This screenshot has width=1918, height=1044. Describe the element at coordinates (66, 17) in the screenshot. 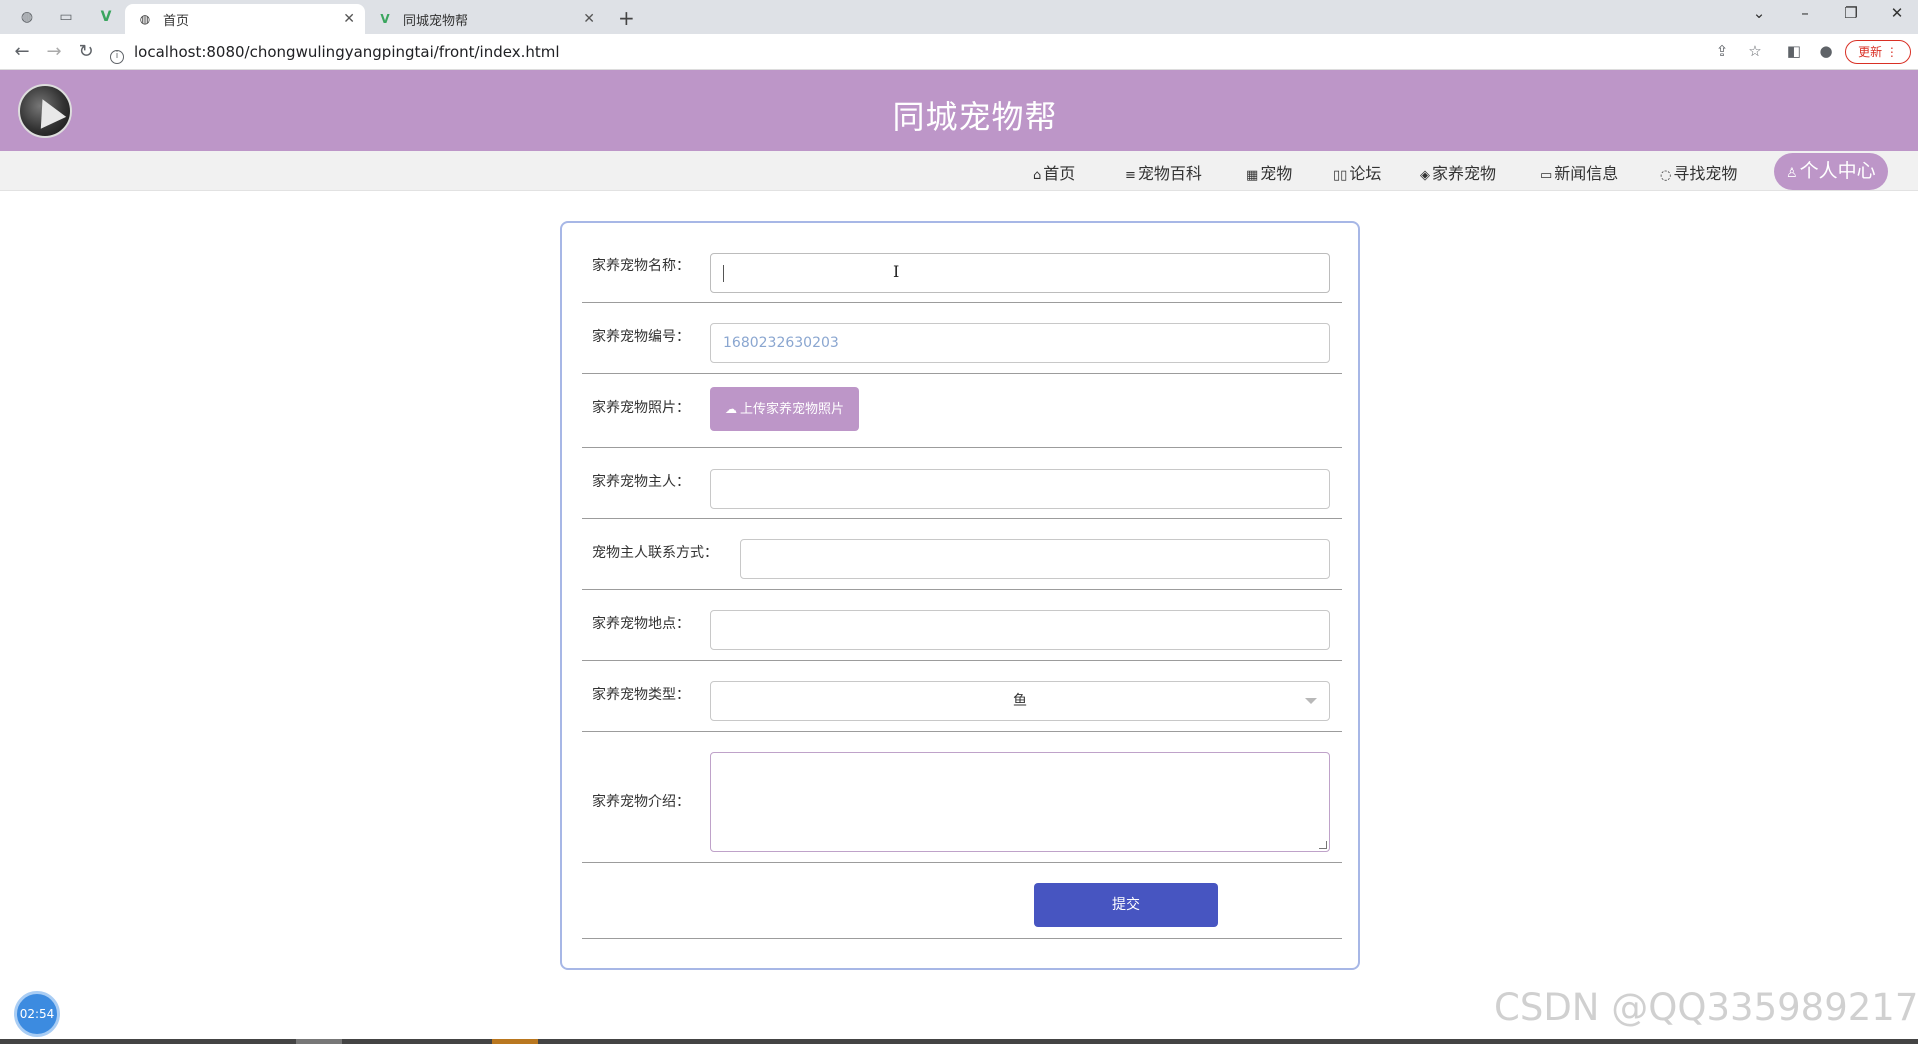

I see `blank-tab-icon: ▭` at that location.